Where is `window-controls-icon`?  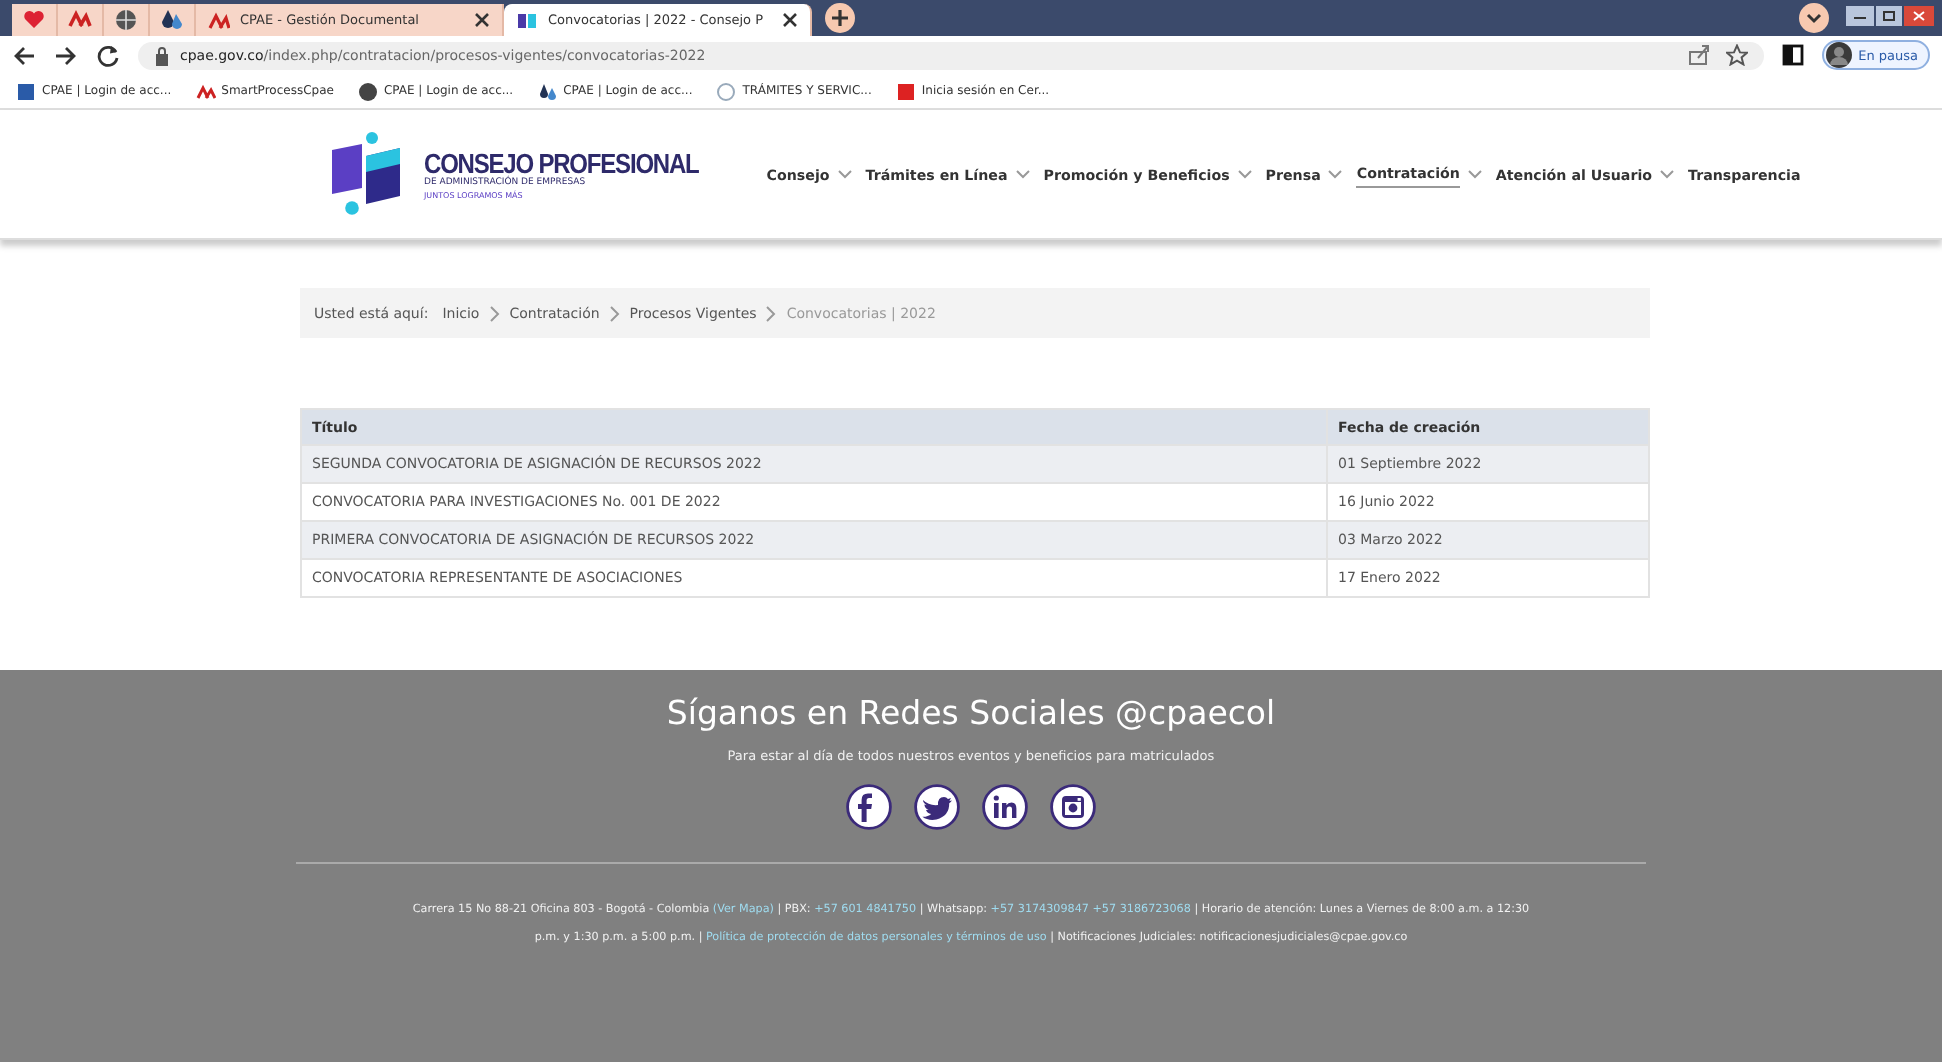
window-controls-icon is located at coordinates (1890, 16).